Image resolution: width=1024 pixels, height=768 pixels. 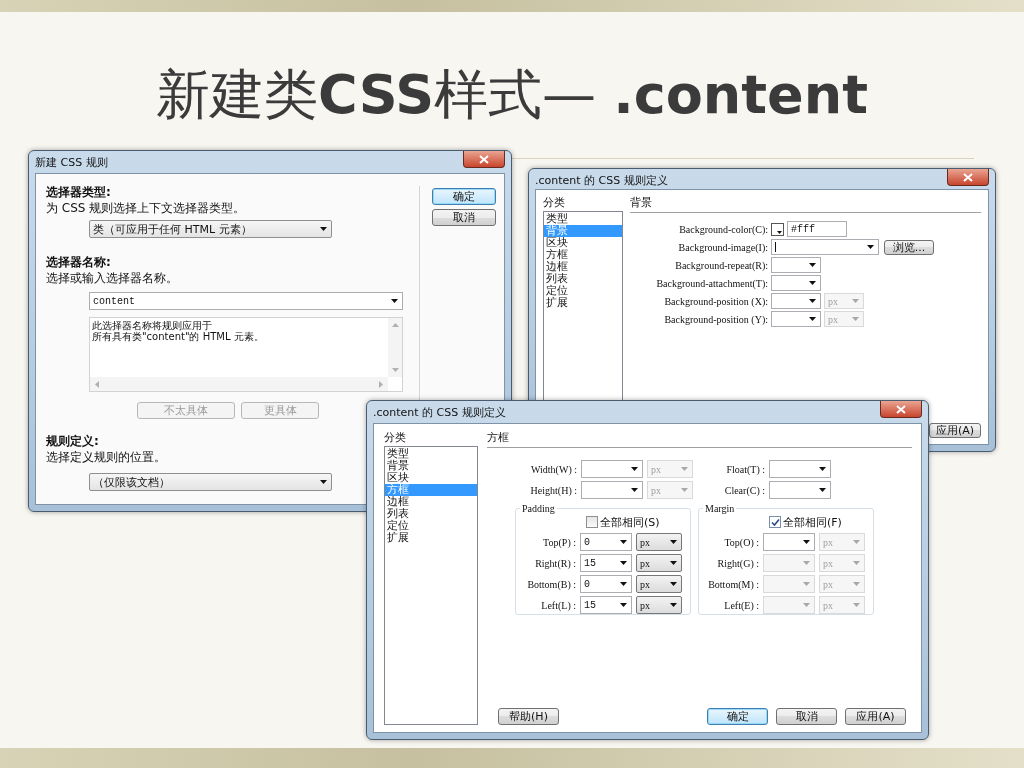 What do you see at coordinates (711, 283) in the screenshot?
I see `field-label: Background-attachment(T):` at bounding box center [711, 283].